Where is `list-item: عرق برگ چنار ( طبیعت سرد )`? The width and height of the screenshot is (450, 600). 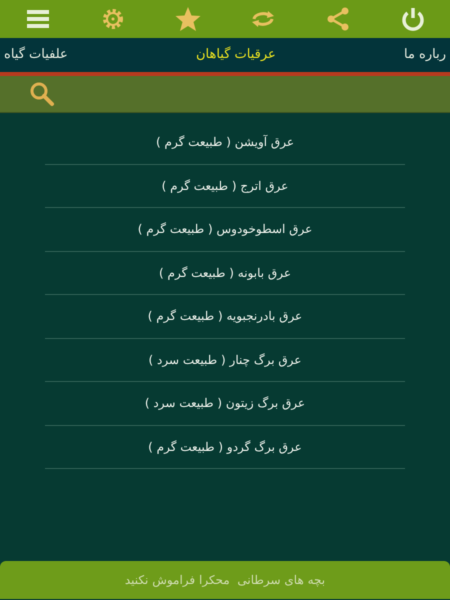 list-item: عرق برگ چنار ( طبیعت سرد ) is located at coordinates (225, 359).